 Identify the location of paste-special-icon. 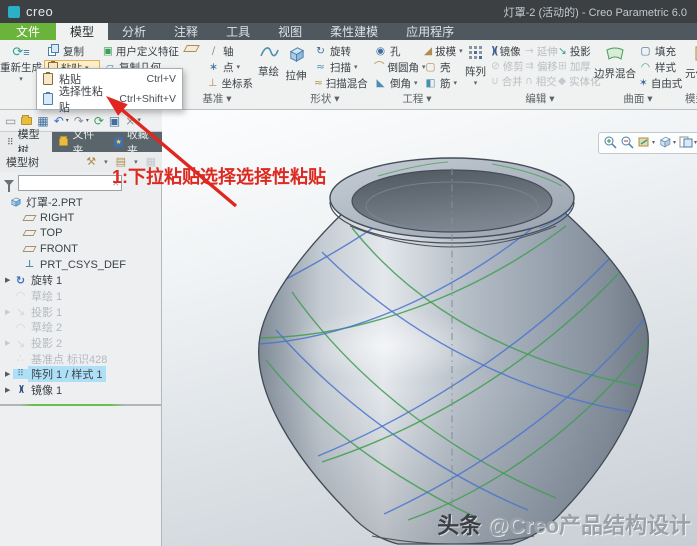
(48, 98).